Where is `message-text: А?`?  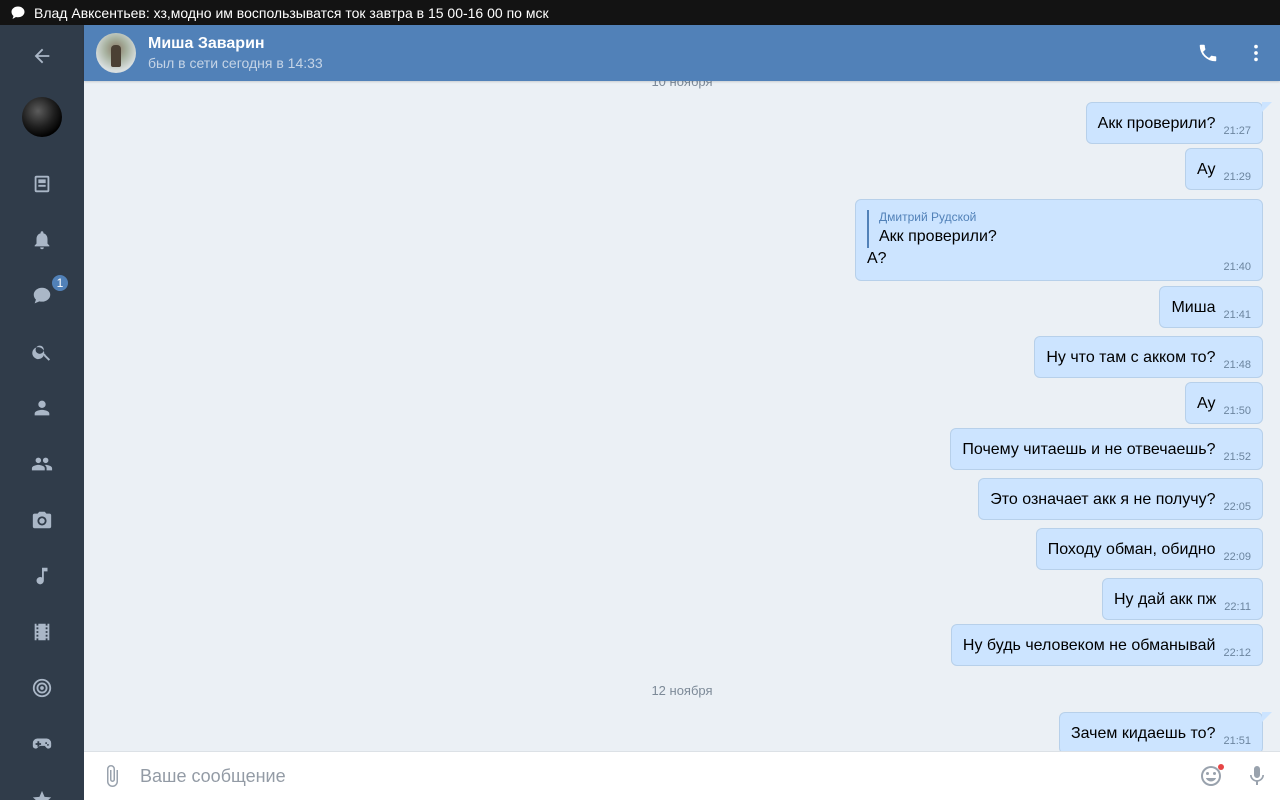
message-text: А? is located at coordinates (877, 258).